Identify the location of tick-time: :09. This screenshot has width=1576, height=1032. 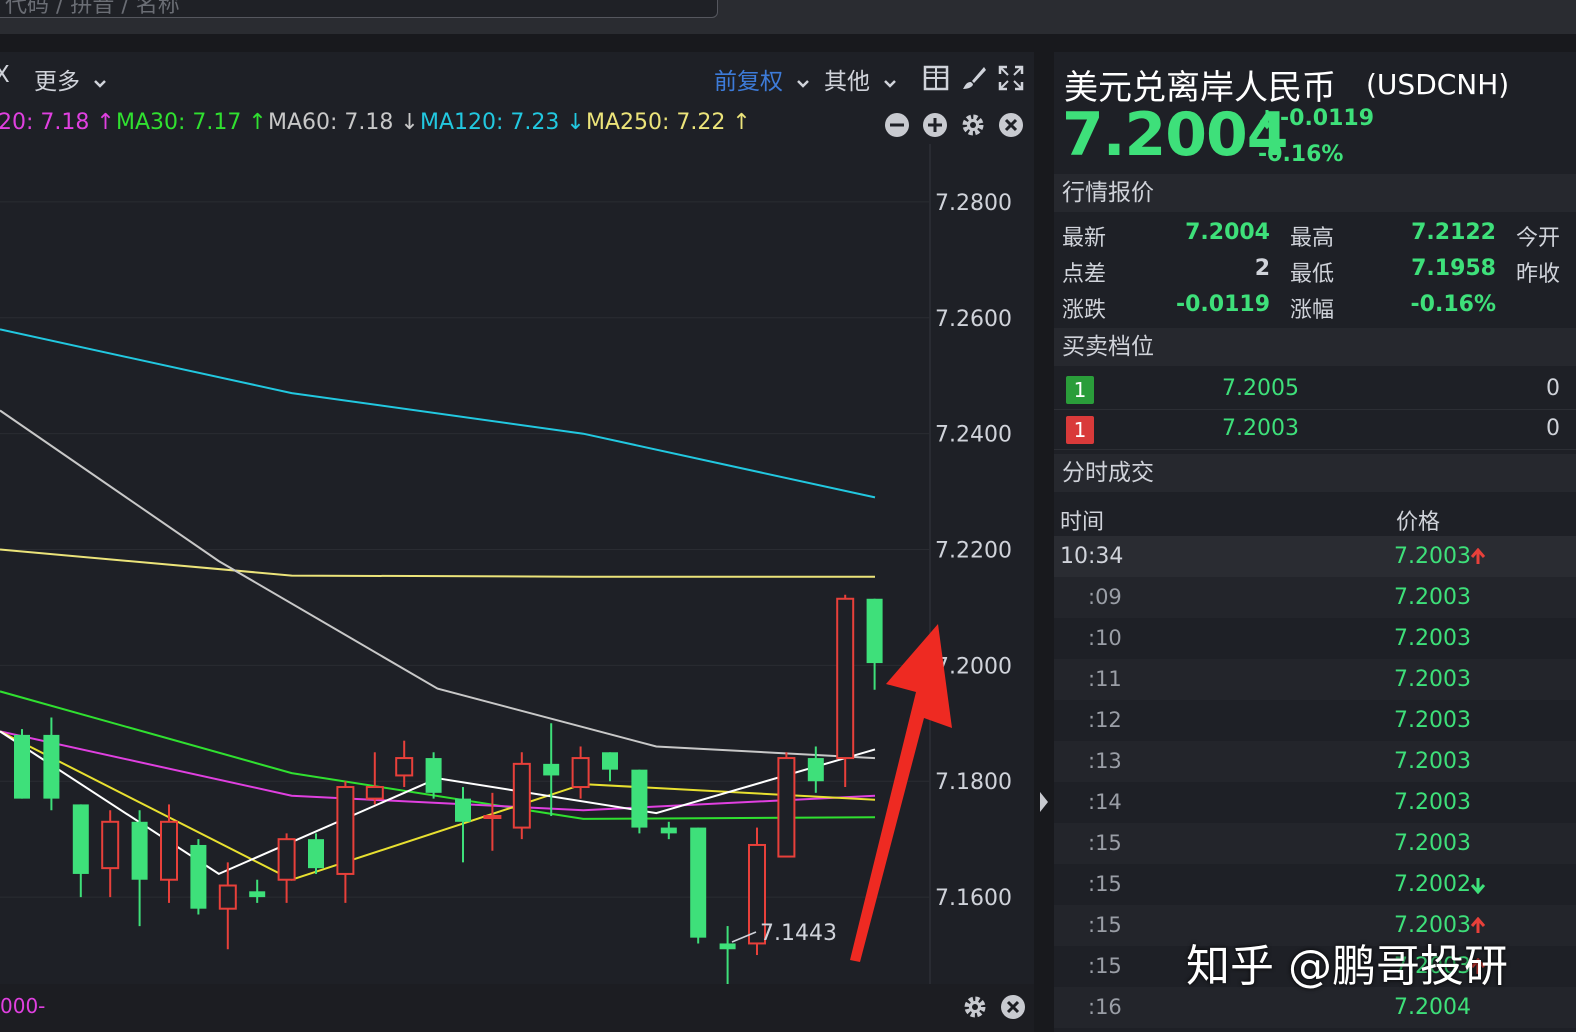
(1105, 597).